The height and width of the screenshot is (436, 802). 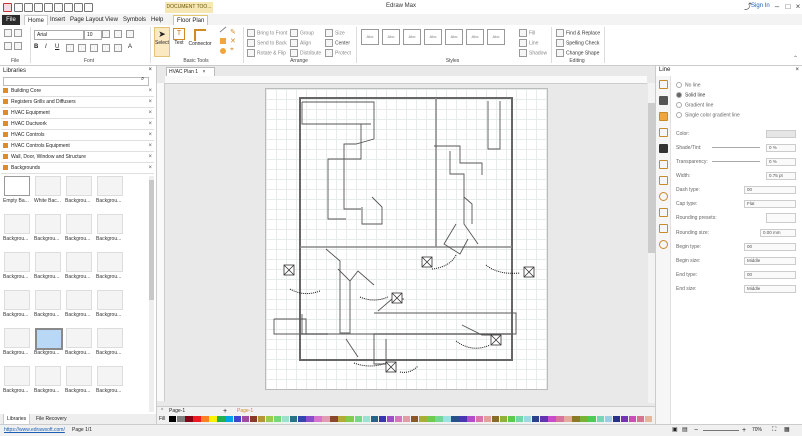 What do you see at coordinates (233, 32) in the screenshot?
I see `pen-tool-icon: ✎` at bounding box center [233, 32].